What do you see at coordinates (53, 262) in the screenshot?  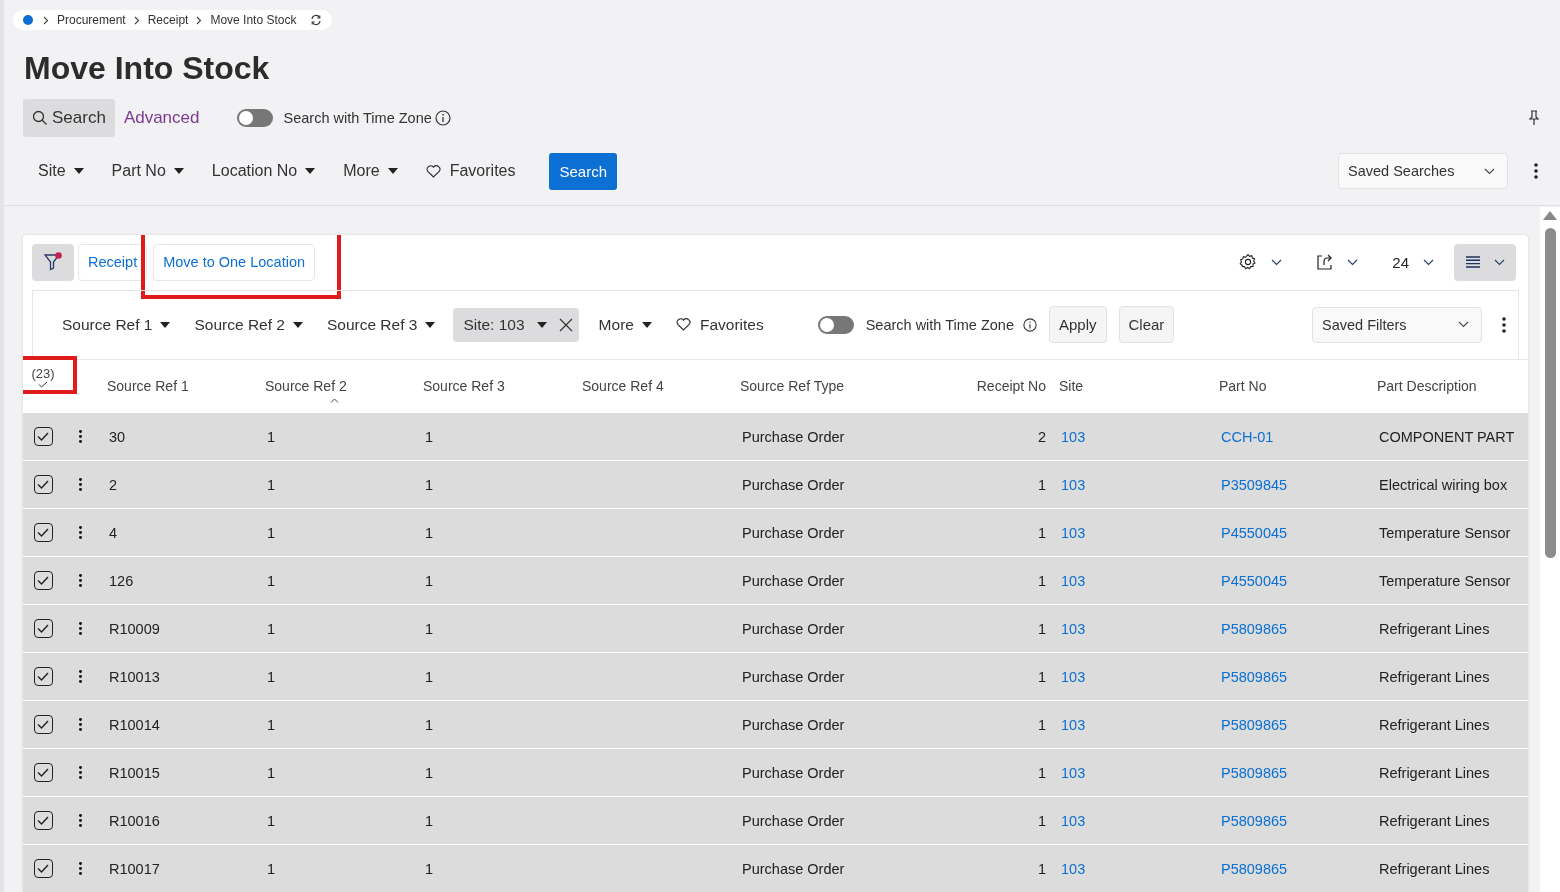 I see `filter-toggle-button` at bounding box center [53, 262].